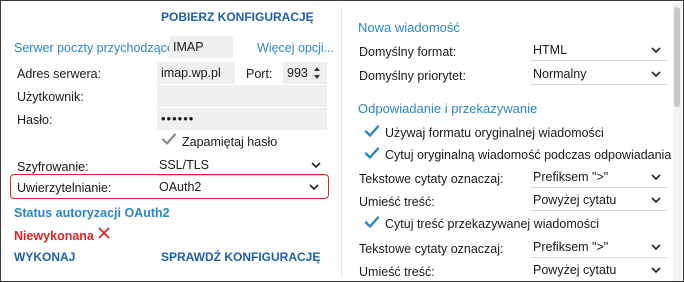  Describe the element at coordinates (397, 202) in the screenshot. I see `place-content-label-1: Umieść treść:` at that location.